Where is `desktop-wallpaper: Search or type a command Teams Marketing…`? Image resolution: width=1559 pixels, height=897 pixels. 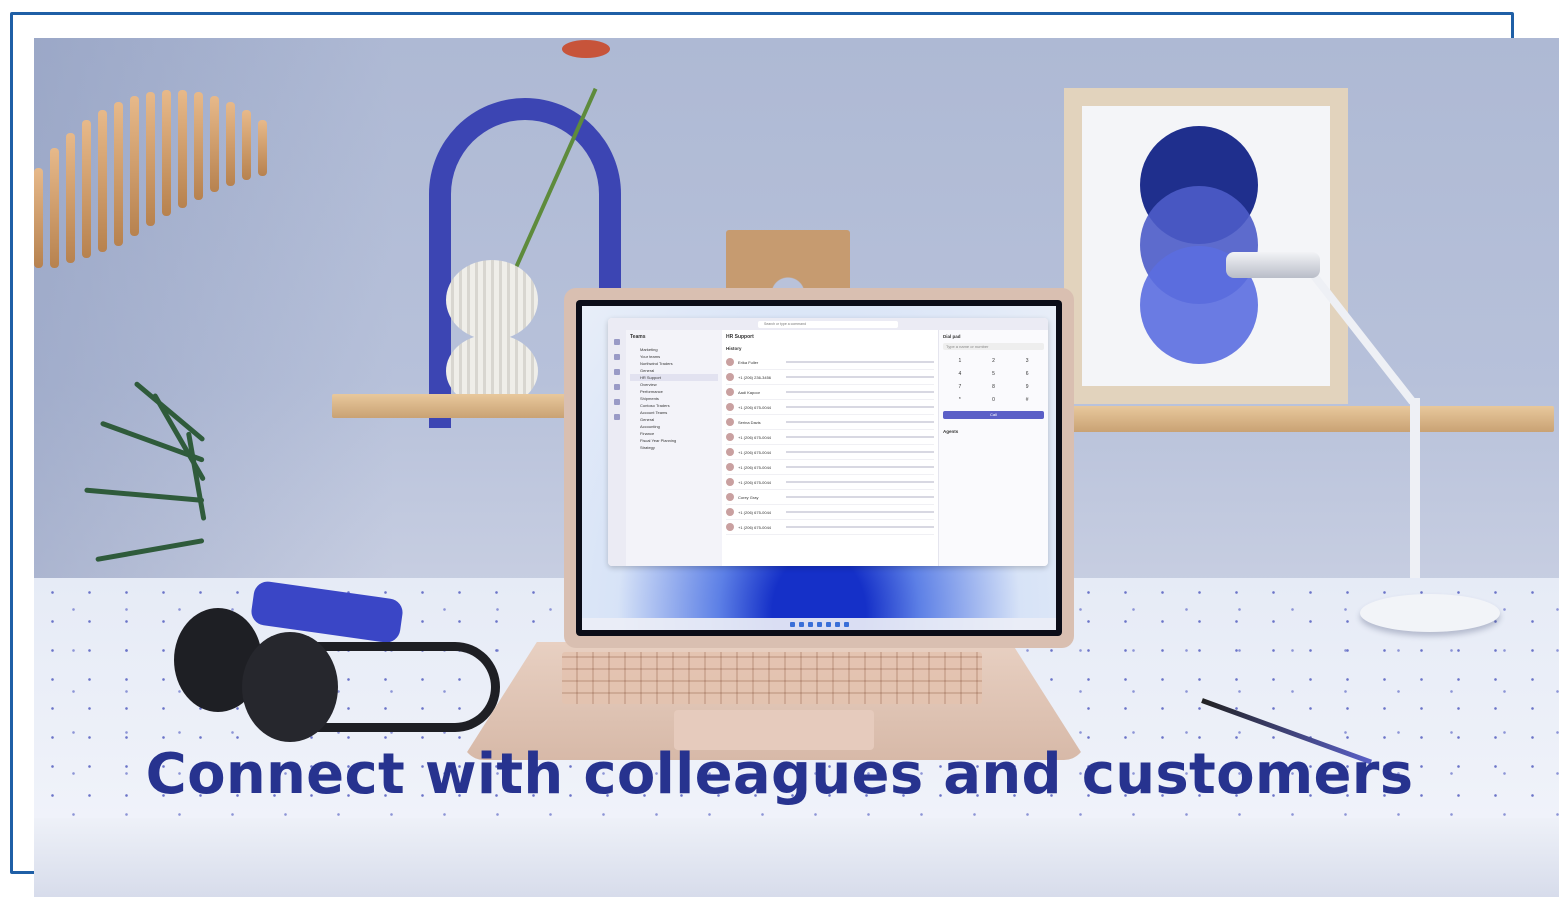
desktop-wallpaper: Search or type a command Teams Marketing… is located at coordinates (819, 468).